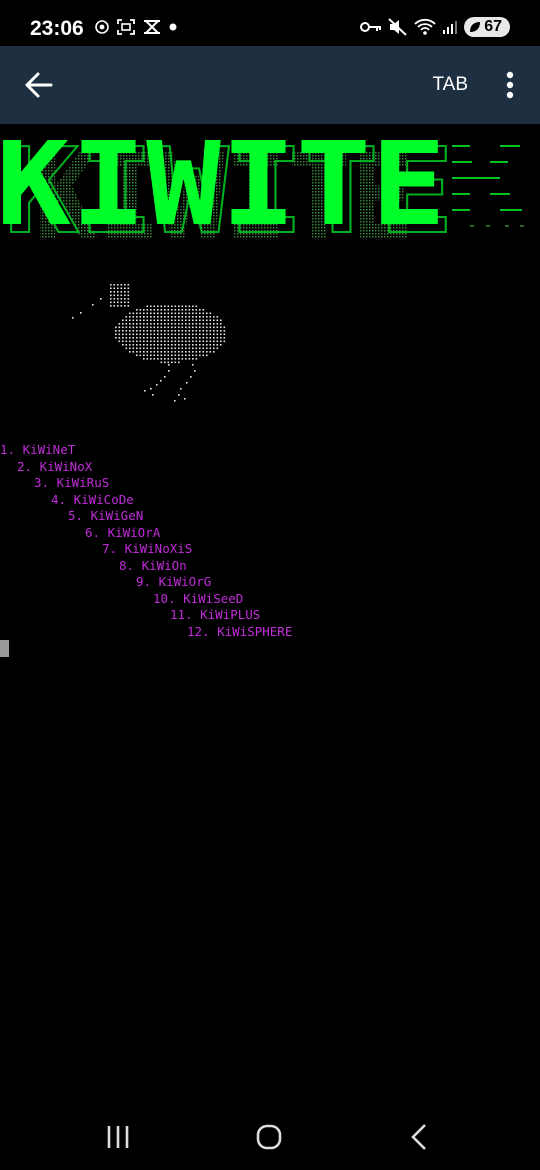 The height and width of the screenshot is (1170, 540). I want to click on menu-item: 6. KiWiOrA, so click(122, 533).